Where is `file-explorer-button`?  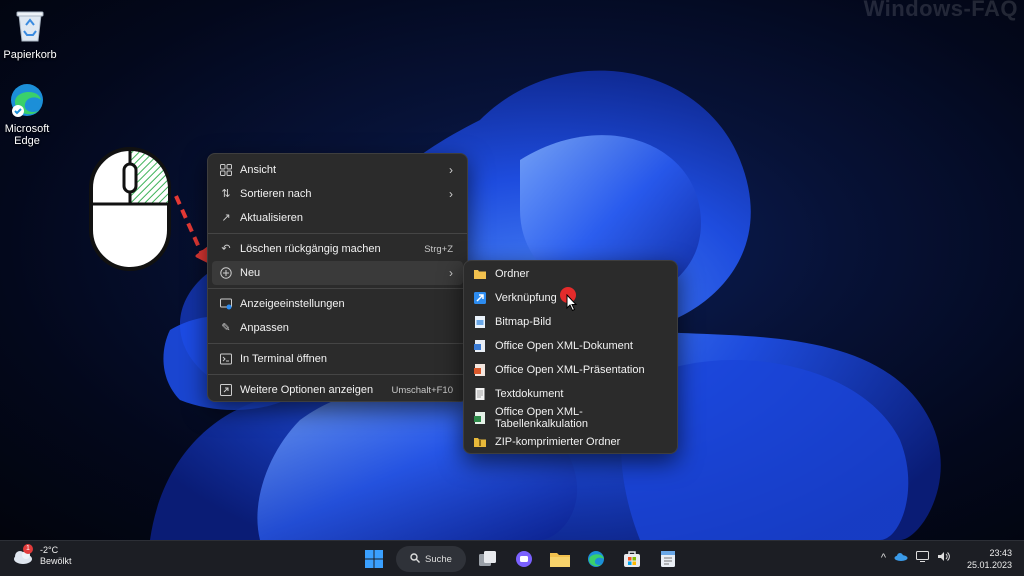 file-explorer-button is located at coordinates (560, 559).